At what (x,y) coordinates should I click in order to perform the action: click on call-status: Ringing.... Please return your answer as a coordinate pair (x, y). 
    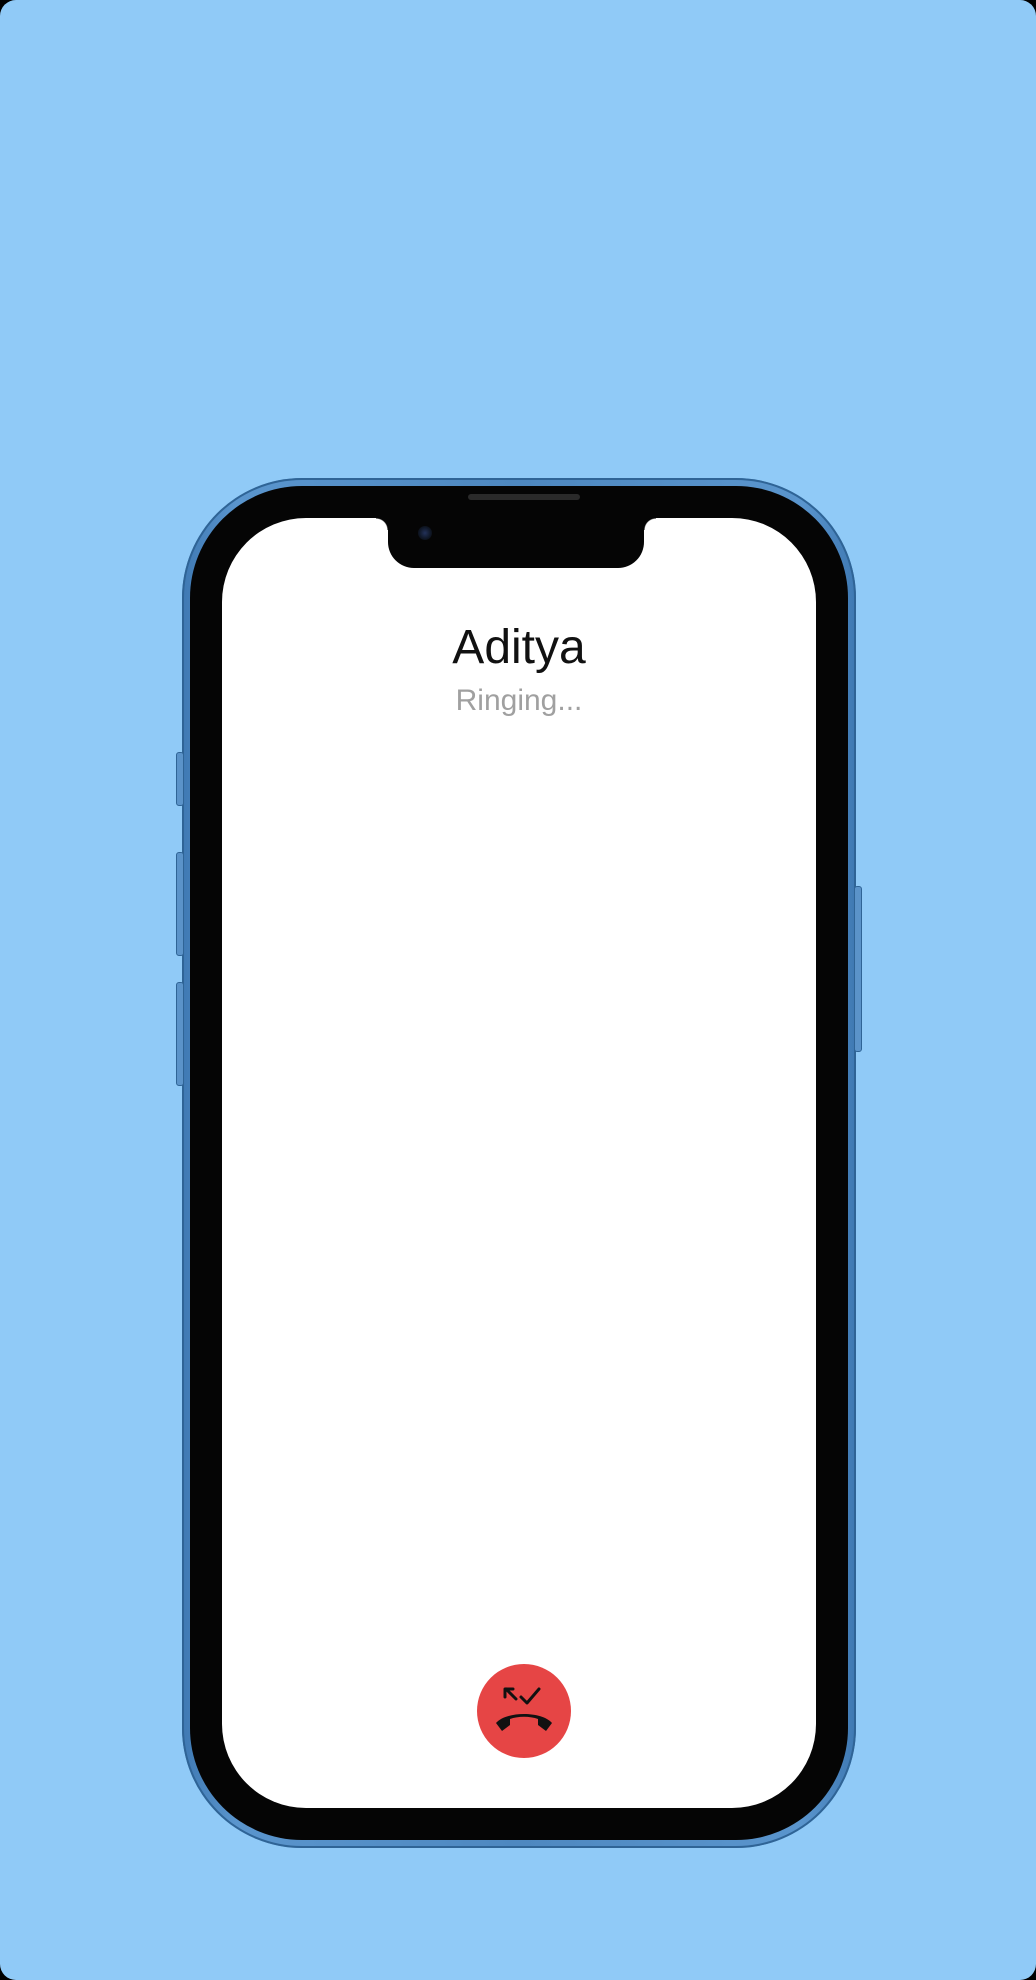
    Looking at the image, I should click on (519, 700).